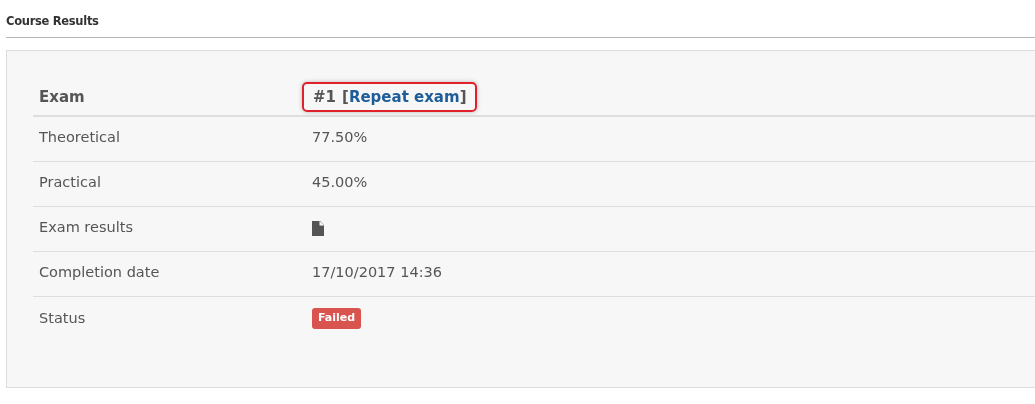 This screenshot has height=404, width=1035. Describe the element at coordinates (463, 97) in the screenshot. I see `bracket: ]` at that location.